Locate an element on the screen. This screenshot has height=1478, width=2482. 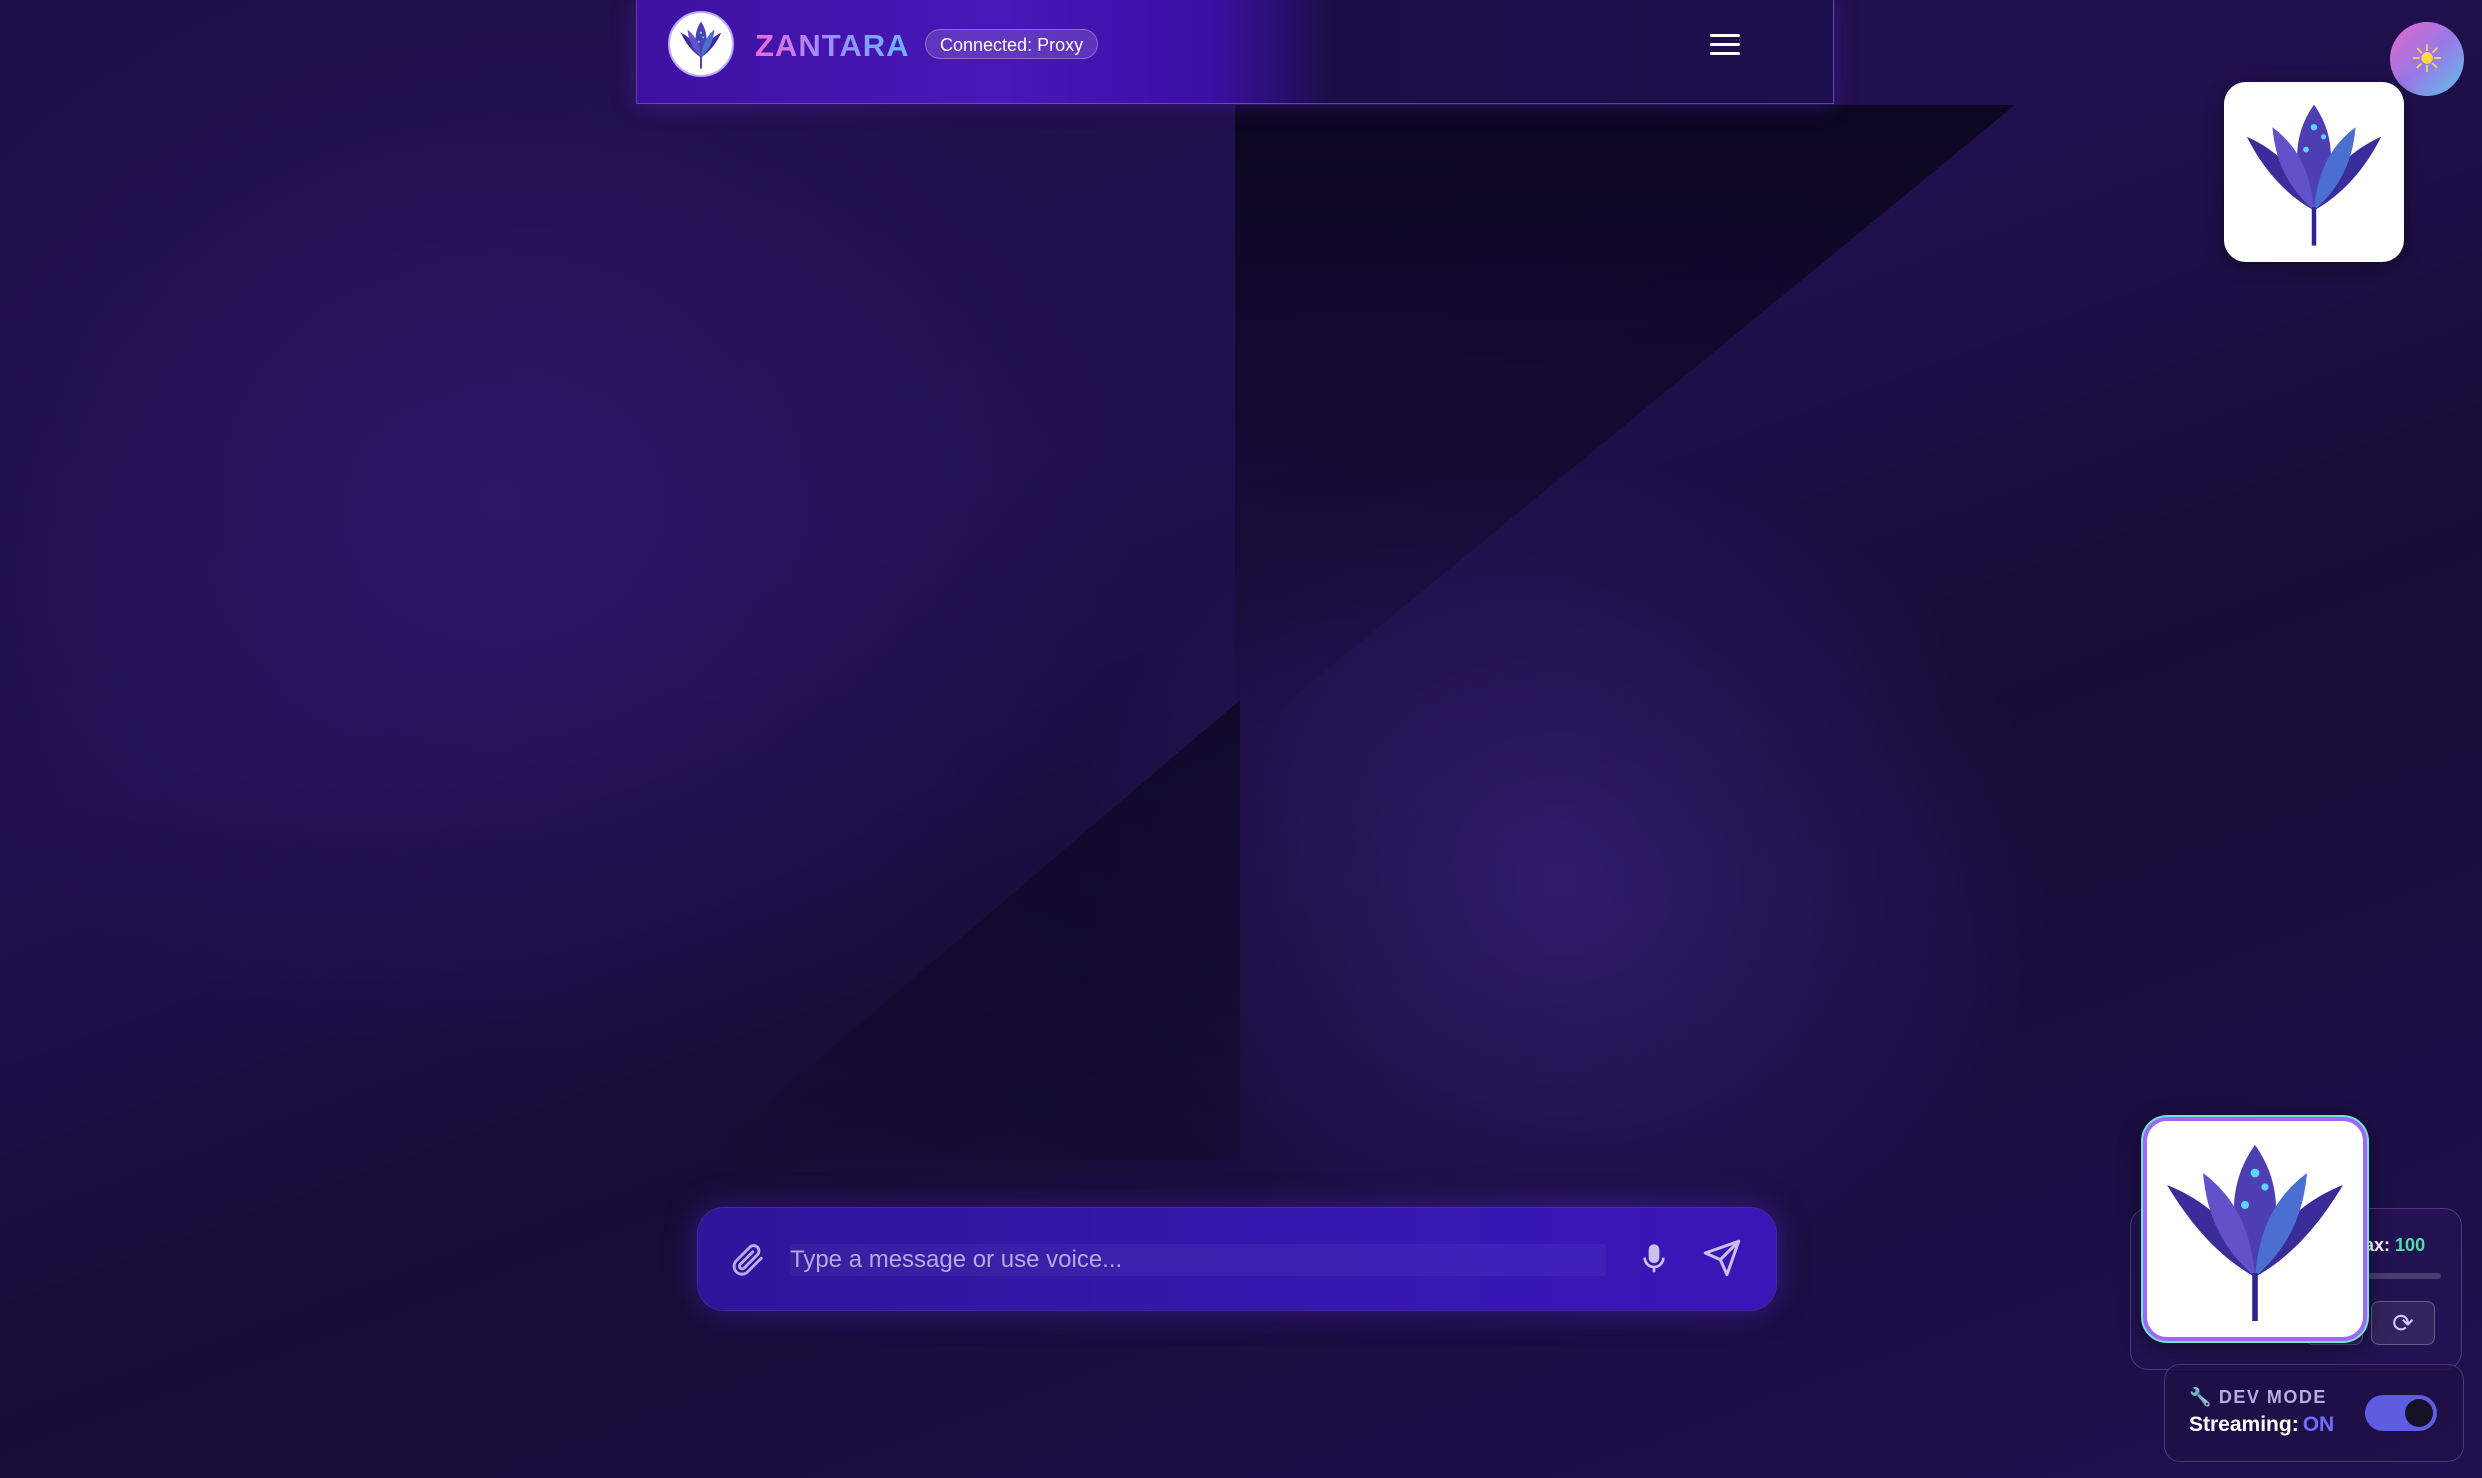
paperclip-icon is located at coordinates (747, 1260).